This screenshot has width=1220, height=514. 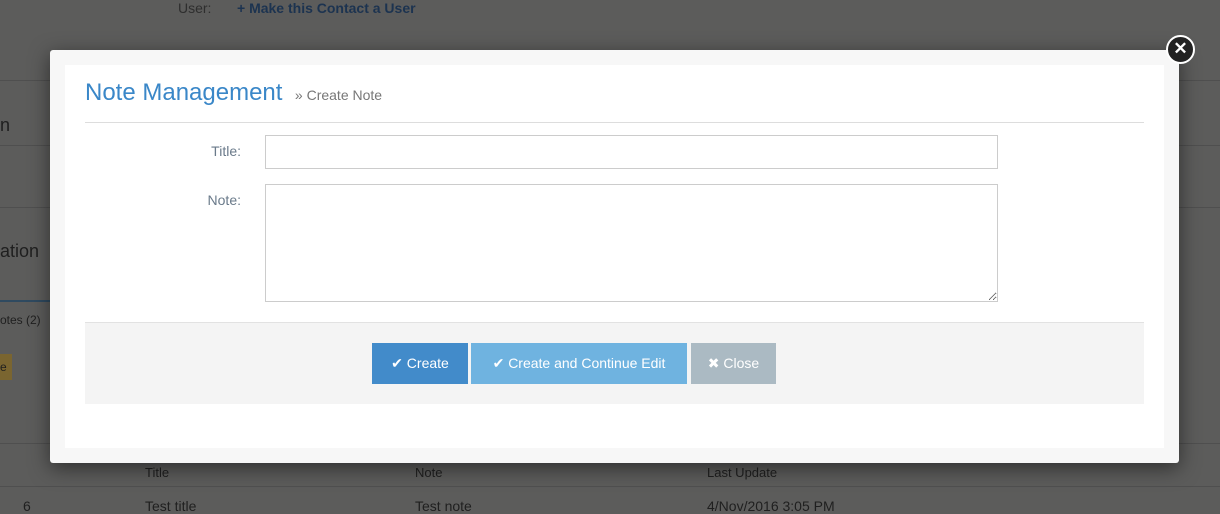 I want to click on page-title: Note Management, so click(x=184, y=92).